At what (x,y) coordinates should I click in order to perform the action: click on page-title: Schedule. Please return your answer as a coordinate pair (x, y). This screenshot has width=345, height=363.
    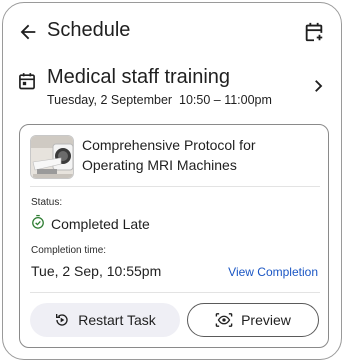
    Looking at the image, I should click on (89, 30).